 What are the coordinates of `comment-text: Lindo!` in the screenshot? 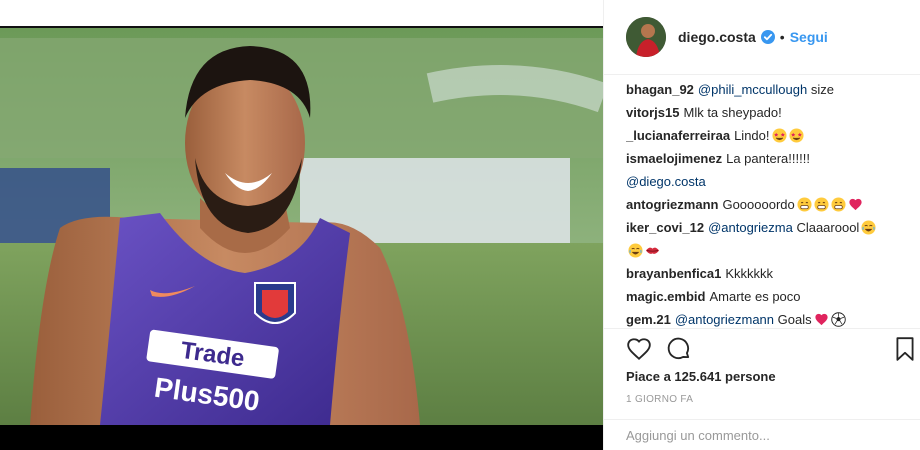 It's located at (752, 135).